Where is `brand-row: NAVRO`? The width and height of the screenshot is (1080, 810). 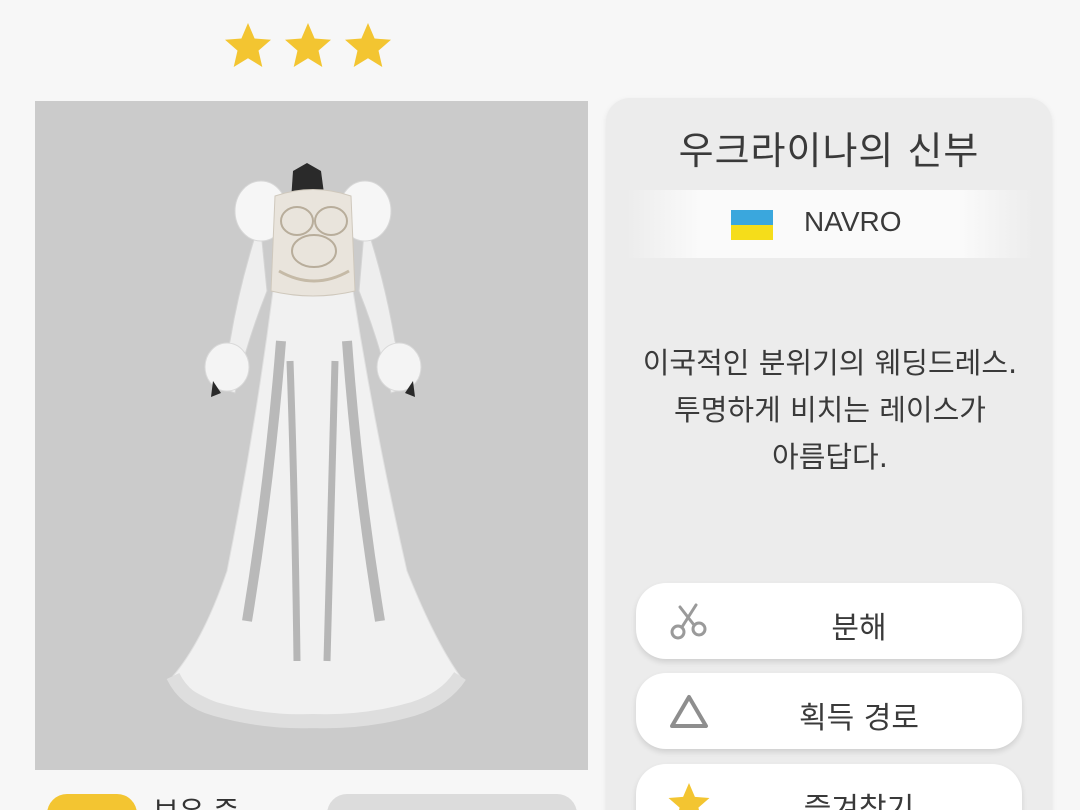 brand-row: NAVRO is located at coordinates (830, 224).